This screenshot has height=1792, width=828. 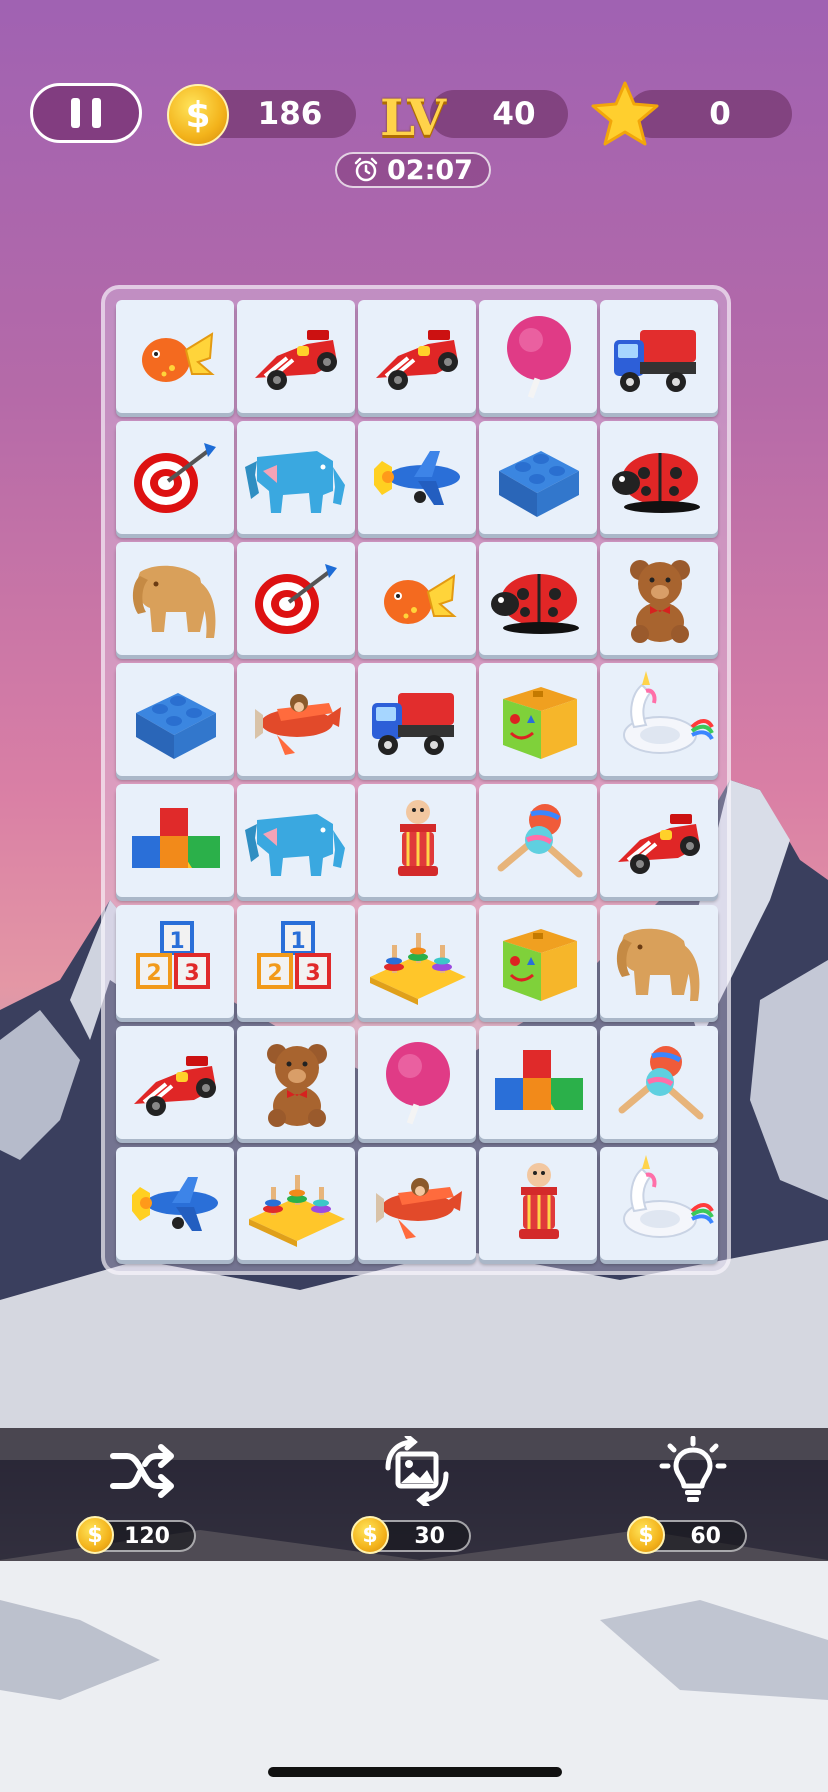 What do you see at coordinates (417, 1471) in the screenshot?
I see `image-swap-icon` at bounding box center [417, 1471].